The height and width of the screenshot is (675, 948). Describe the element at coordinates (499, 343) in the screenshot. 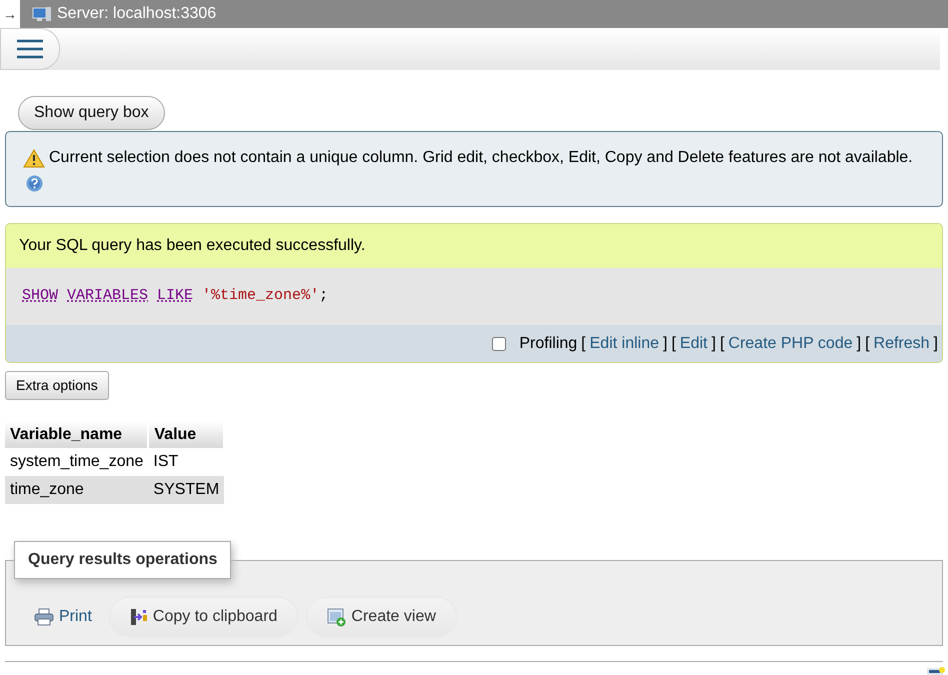

I see `profiling-checkbox` at that location.